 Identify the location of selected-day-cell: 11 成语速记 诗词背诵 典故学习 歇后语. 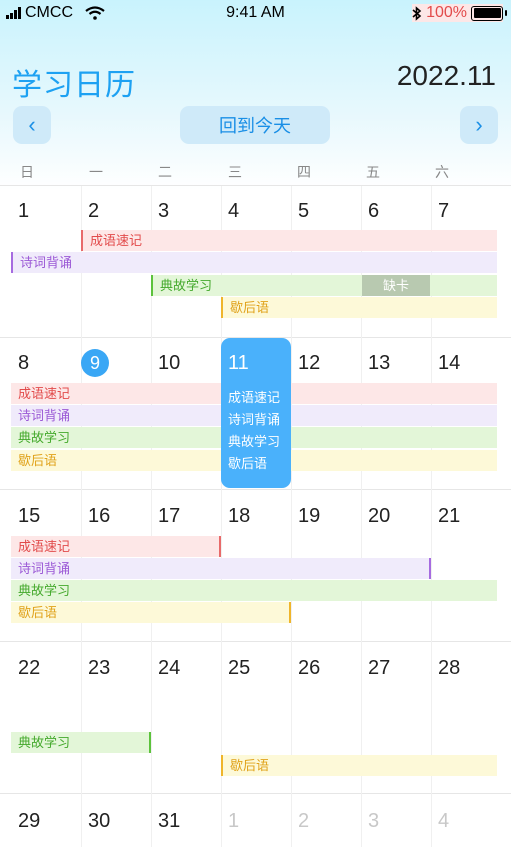
(256, 413).